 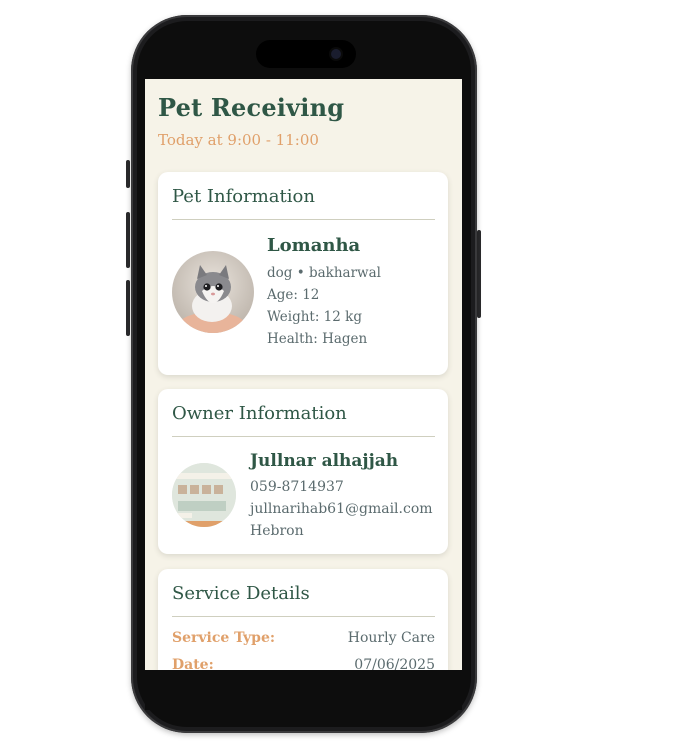 I want to click on dynamic-island, so click(x=306, y=54).